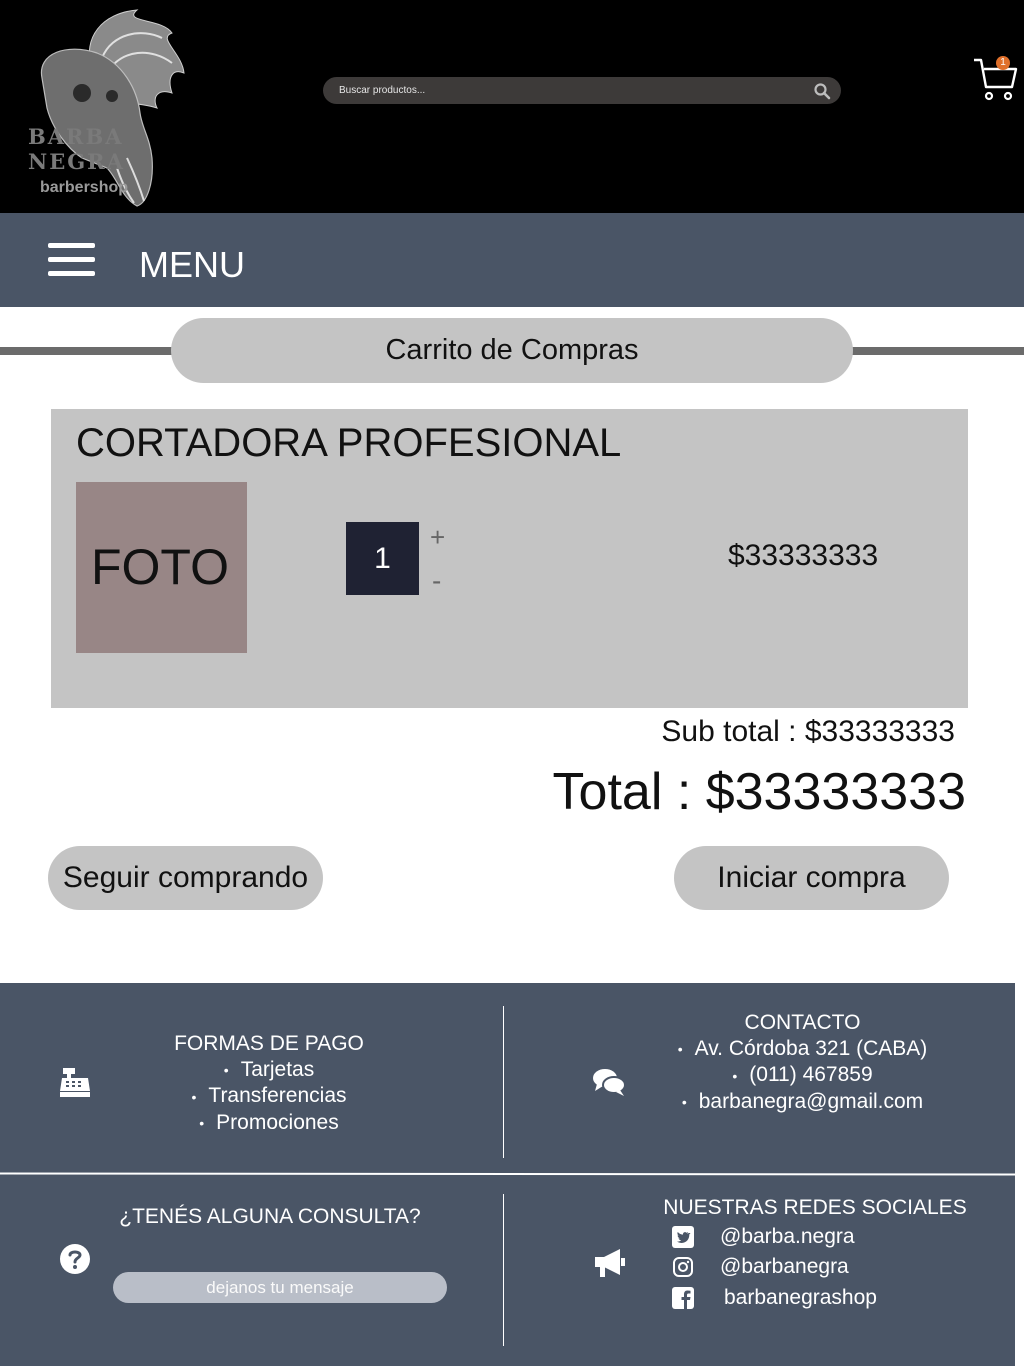  I want to click on social-twitter: @barba.negra, so click(763, 1237).